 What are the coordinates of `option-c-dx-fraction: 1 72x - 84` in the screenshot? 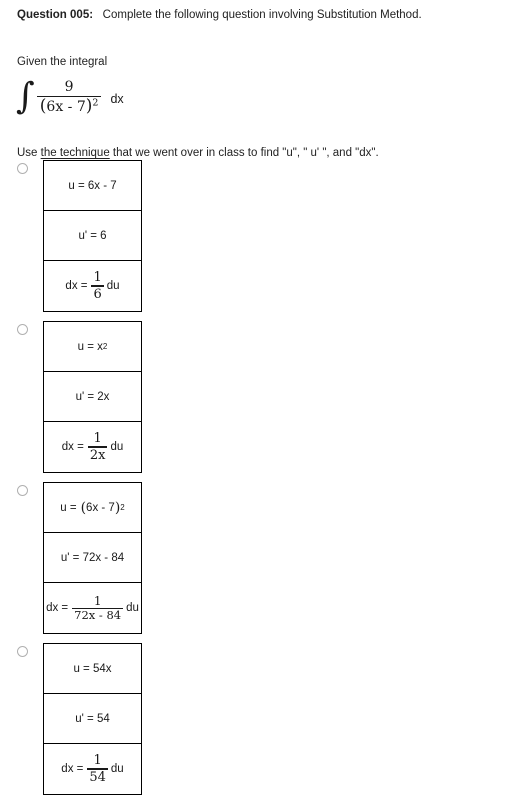 It's located at (98, 607).